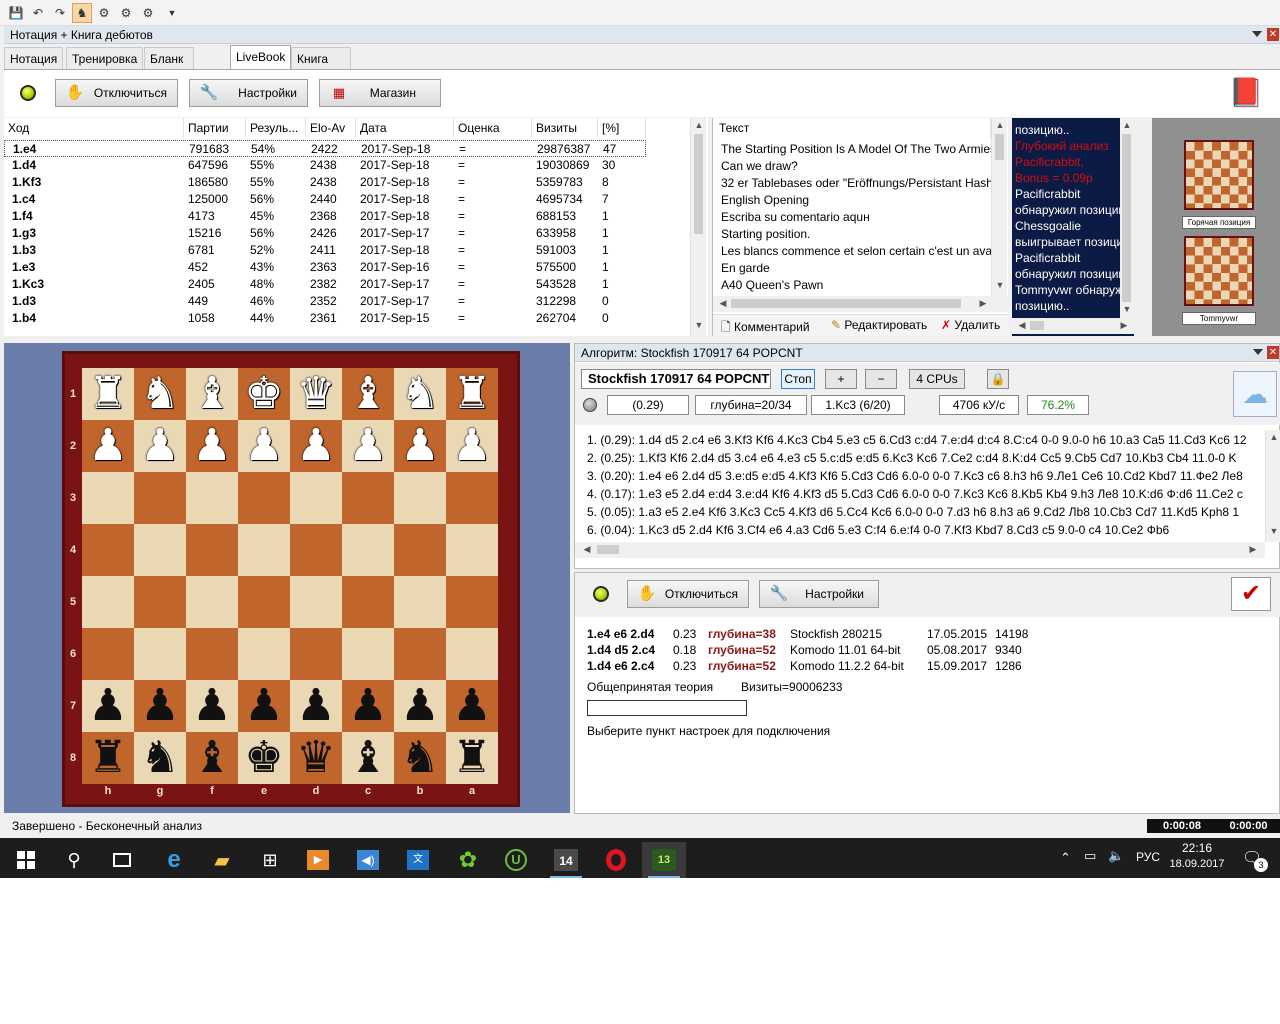  What do you see at coordinates (1065, 858) in the screenshot?
I see `tray-chevron-icon: ⌃` at bounding box center [1065, 858].